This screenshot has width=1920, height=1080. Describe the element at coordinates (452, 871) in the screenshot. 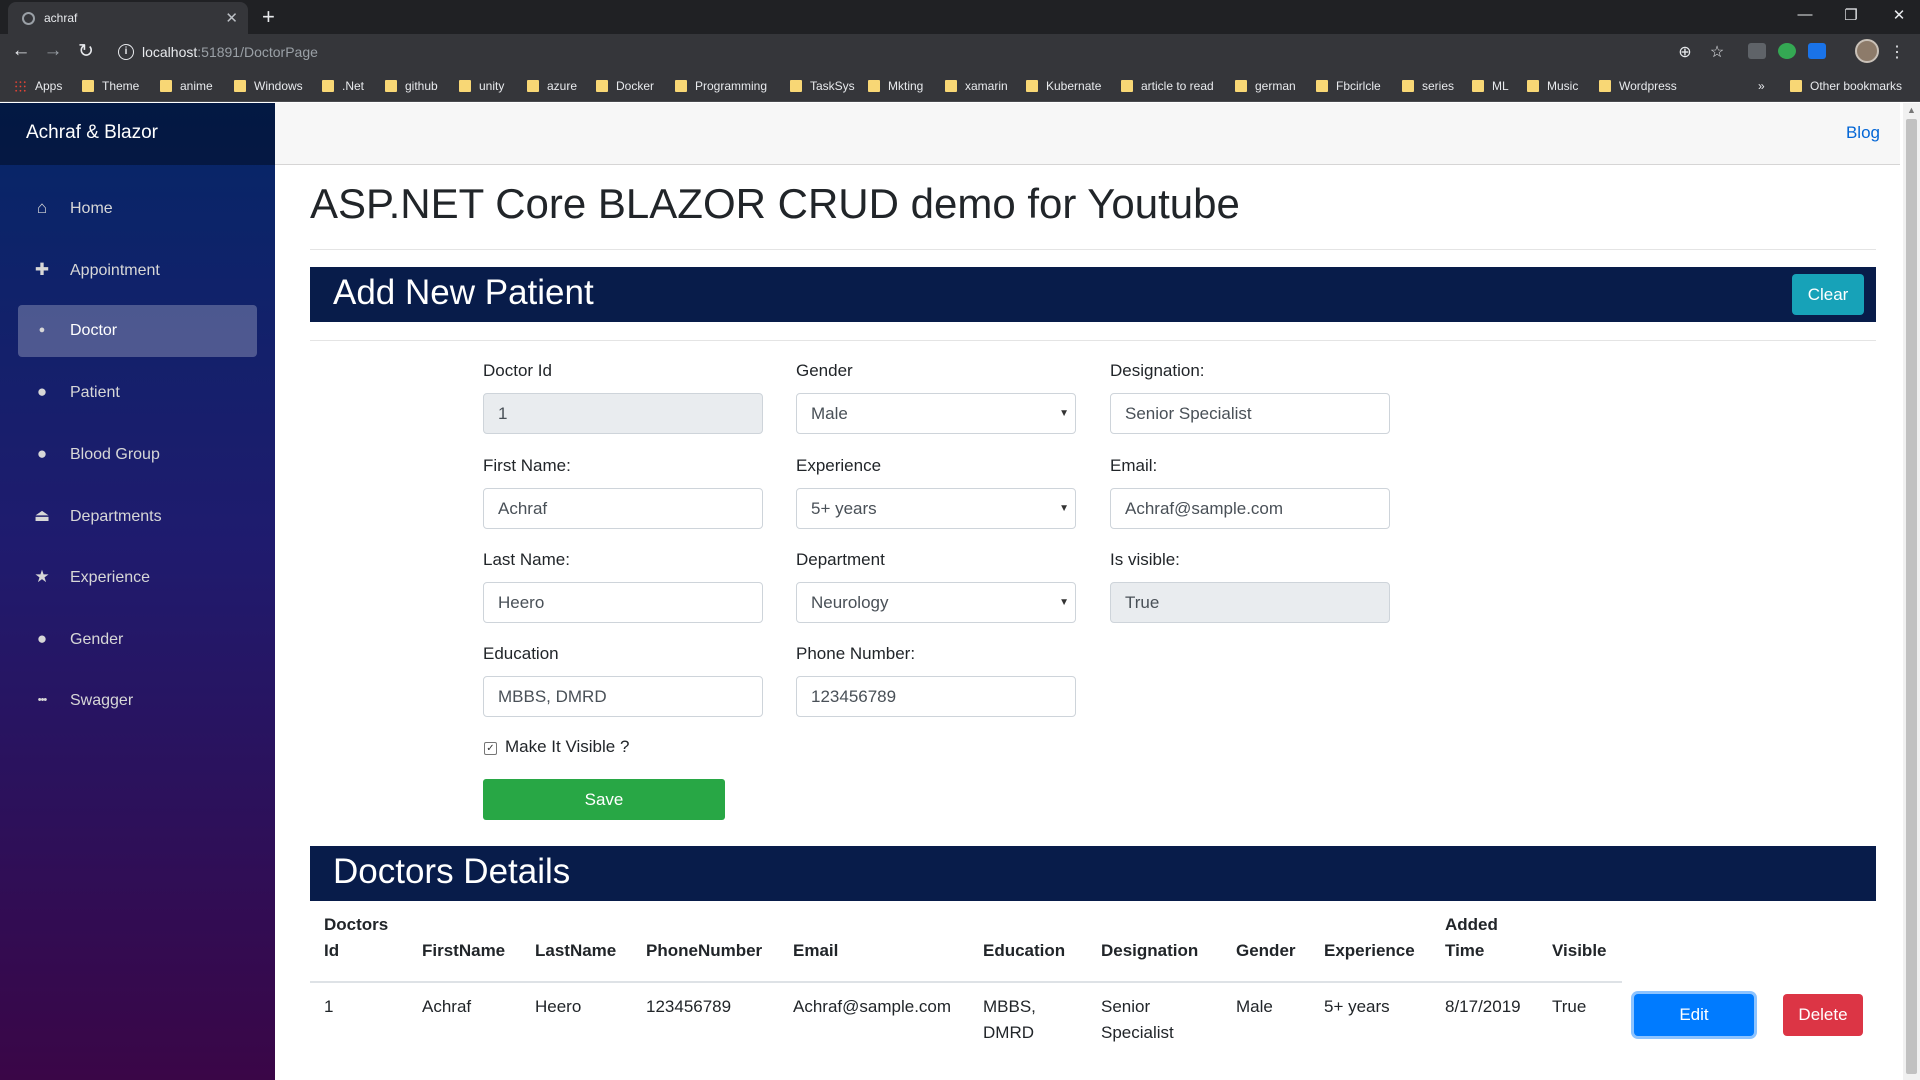

I see `table-title: Doctors Details` at that location.